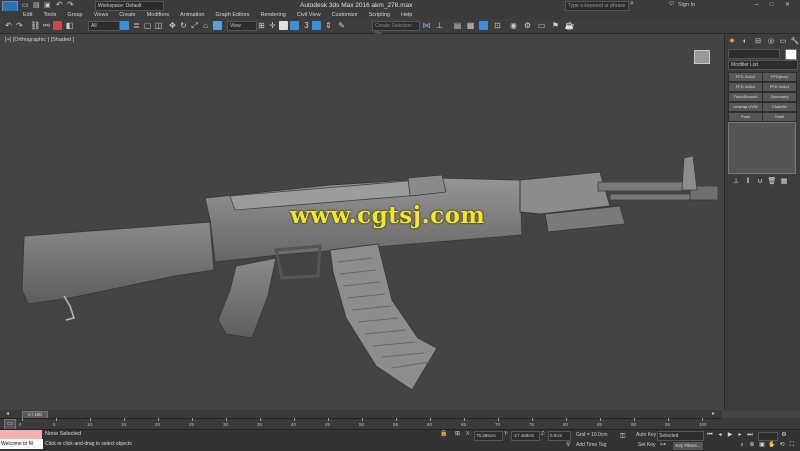 Image resolution: width=800 pixels, height=451 pixels. What do you see at coordinates (57, 25) in the screenshot?
I see `bind-space-warp-icon` at bounding box center [57, 25].